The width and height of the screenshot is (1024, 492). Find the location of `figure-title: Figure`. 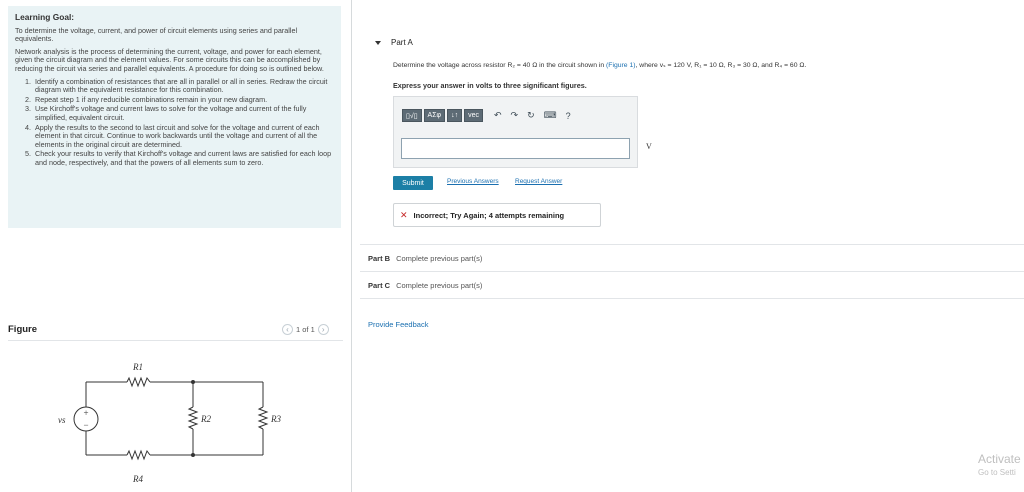

figure-title: Figure is located at coordinates (23, 329).